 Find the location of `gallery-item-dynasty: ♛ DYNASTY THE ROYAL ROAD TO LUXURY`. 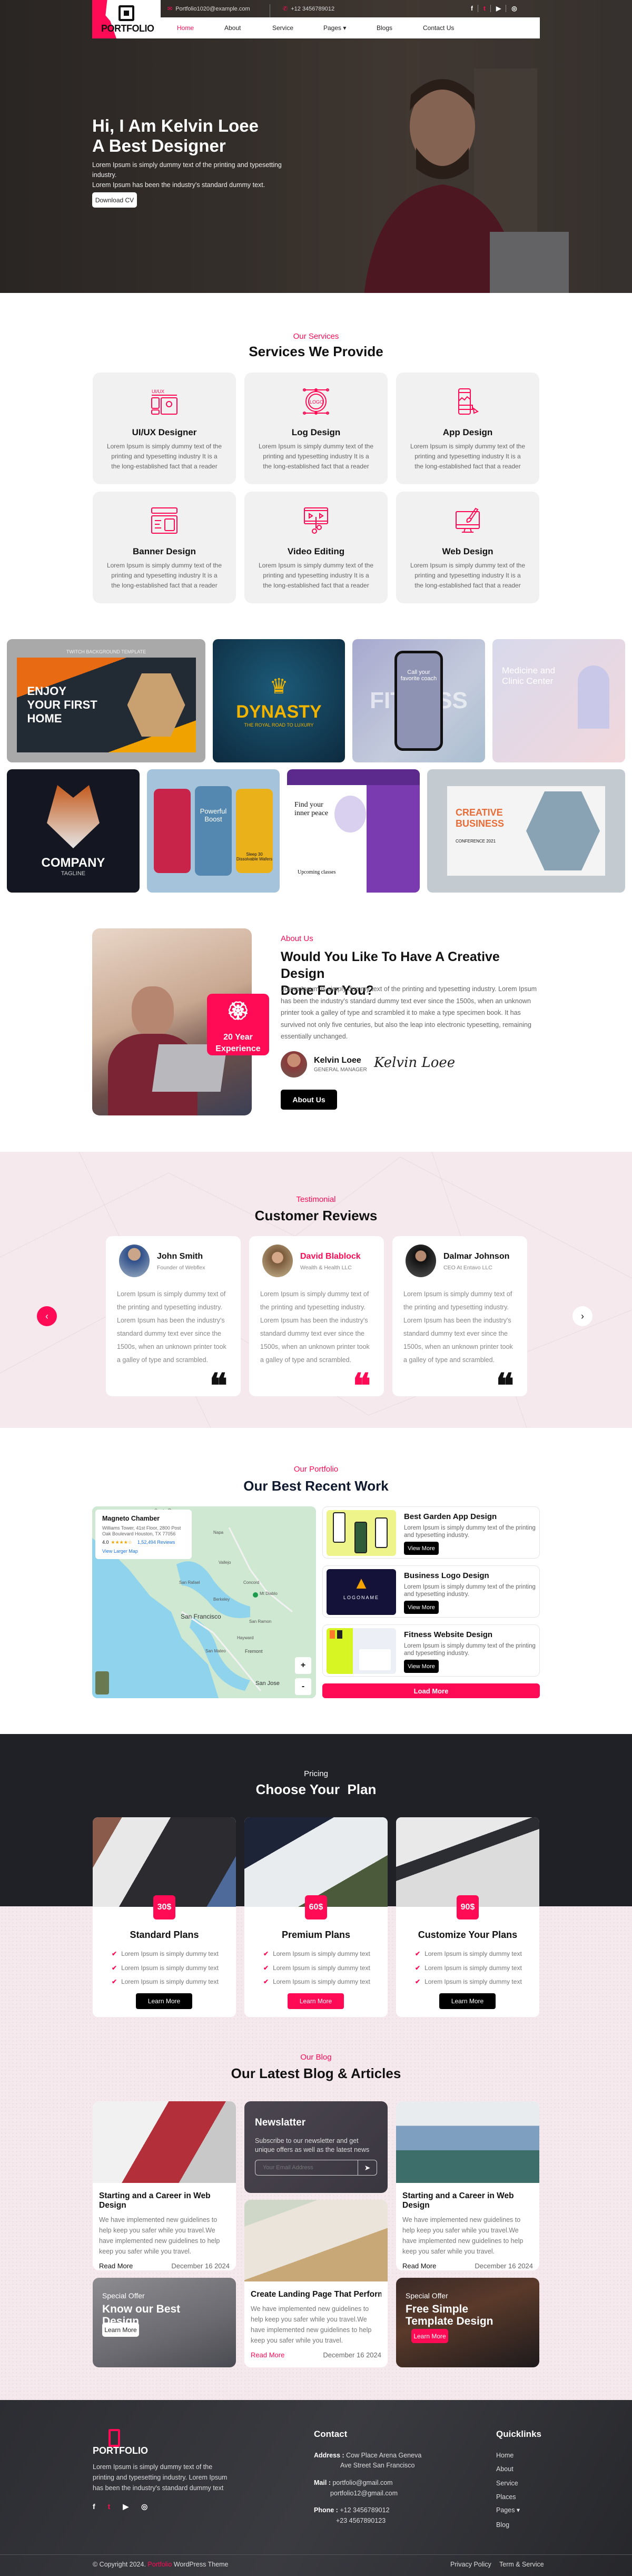

gallery-item-dynasty: ♛ DYNASTY THE ROYAL ROAD TO LUXURY is located at coordinates (279, 700).